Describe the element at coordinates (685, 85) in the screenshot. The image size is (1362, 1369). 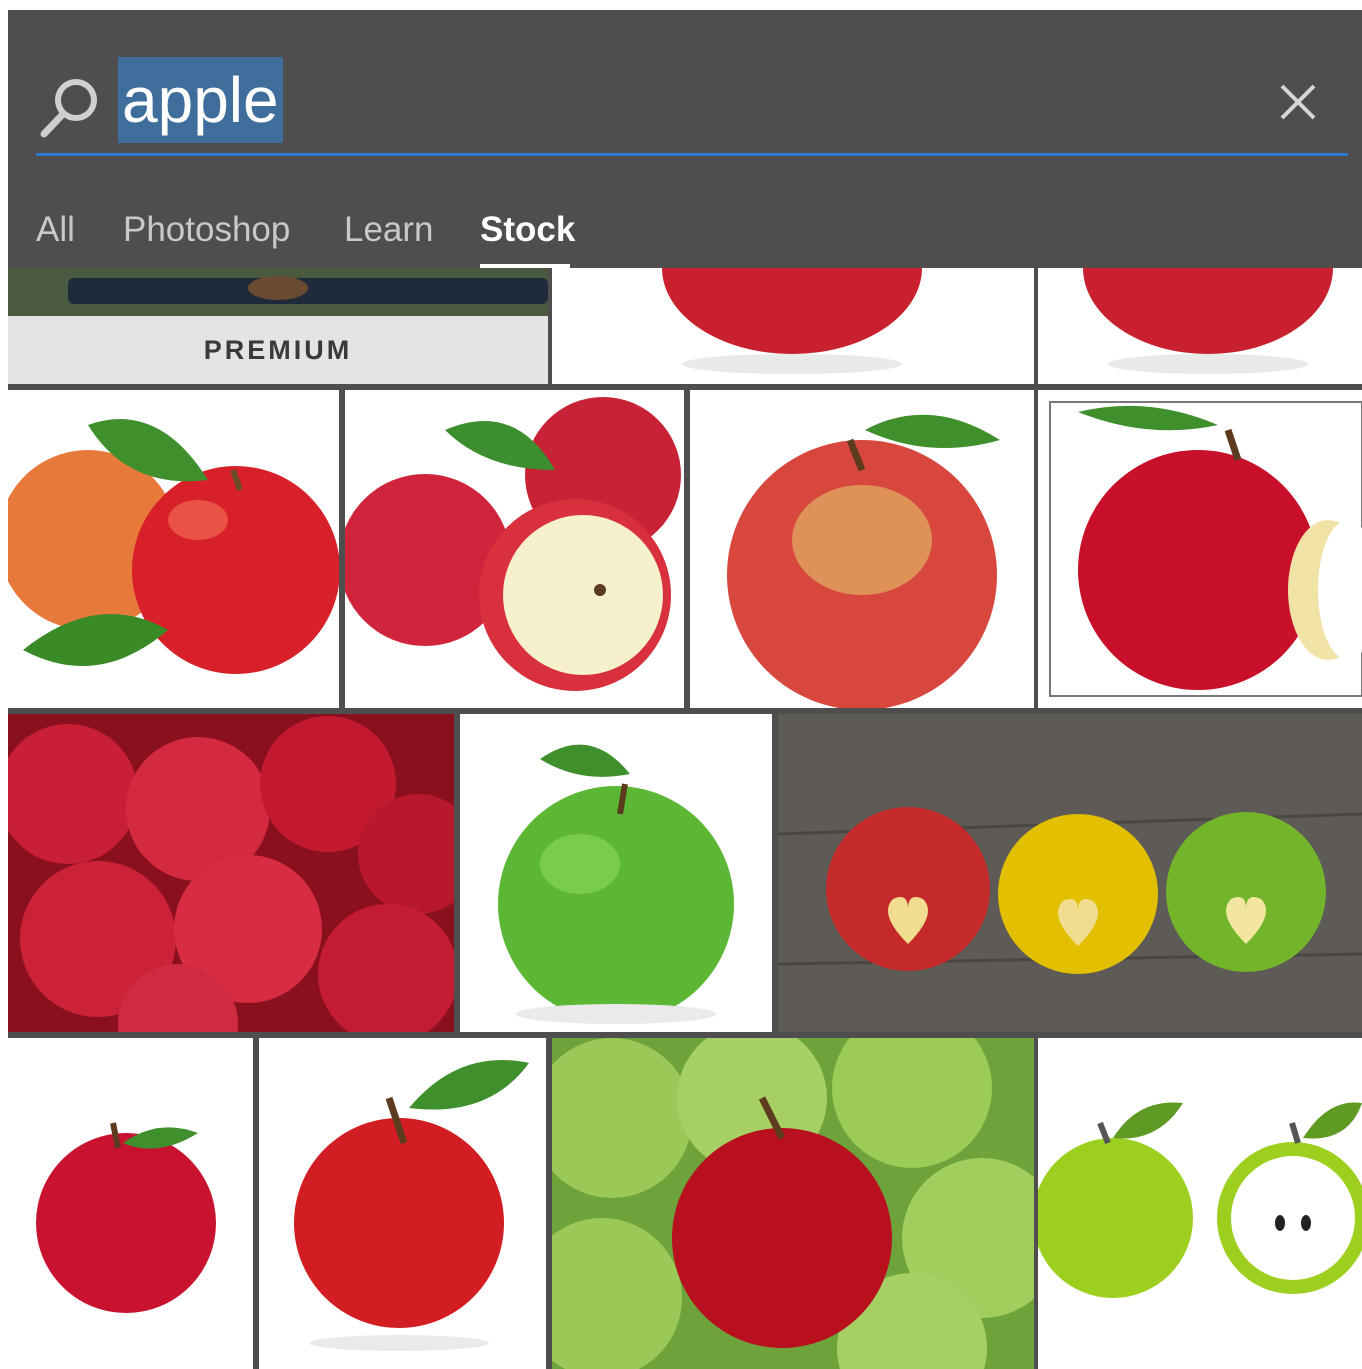
I see `search-bar: apple` at that location.